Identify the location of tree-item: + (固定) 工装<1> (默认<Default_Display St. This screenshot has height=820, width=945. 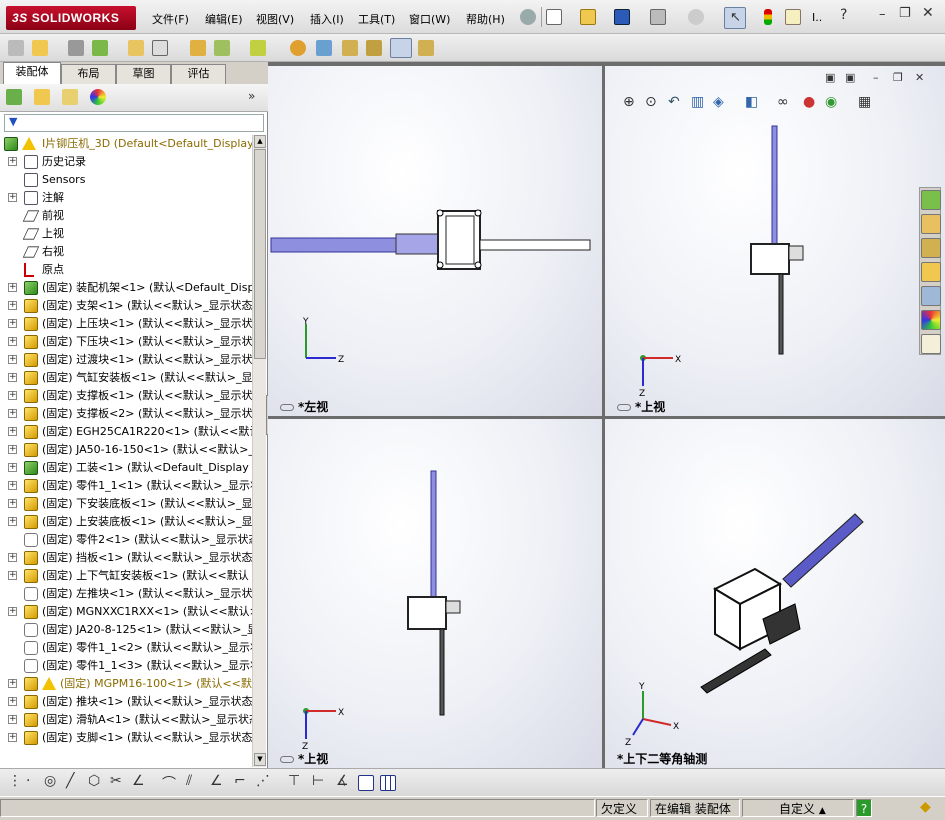
(126, 468).